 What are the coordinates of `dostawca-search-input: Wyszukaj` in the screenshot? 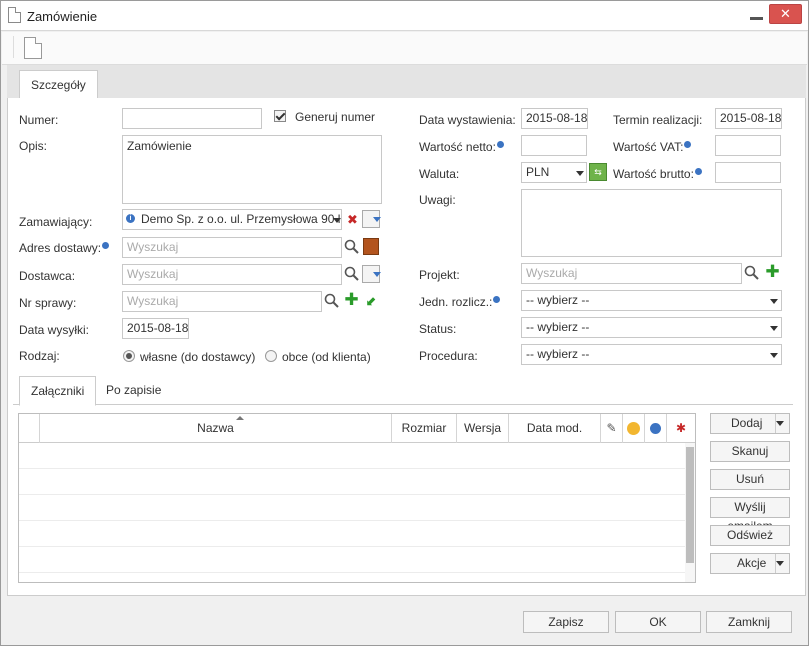 It's located at (232, 274).